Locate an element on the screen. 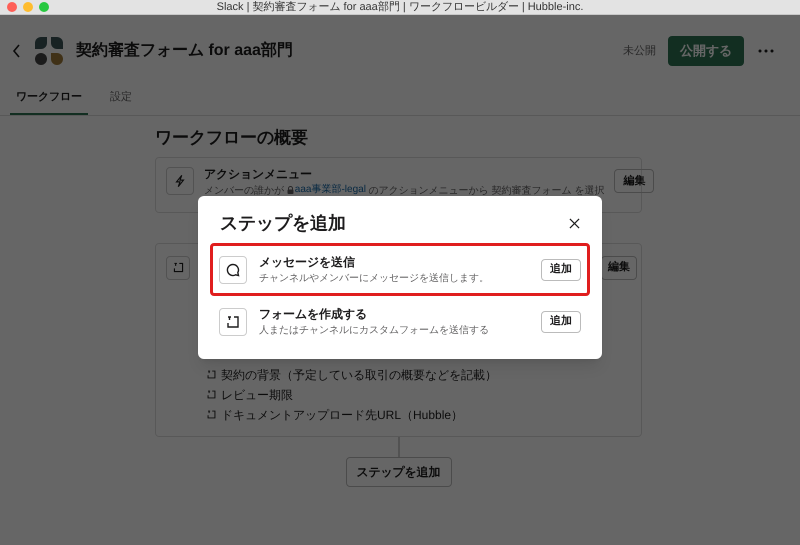 This screenshot has height=545, width=800. form-field-label: ドキュメントアップロード先URL（Hubble） is located at coordinates (342, 415).